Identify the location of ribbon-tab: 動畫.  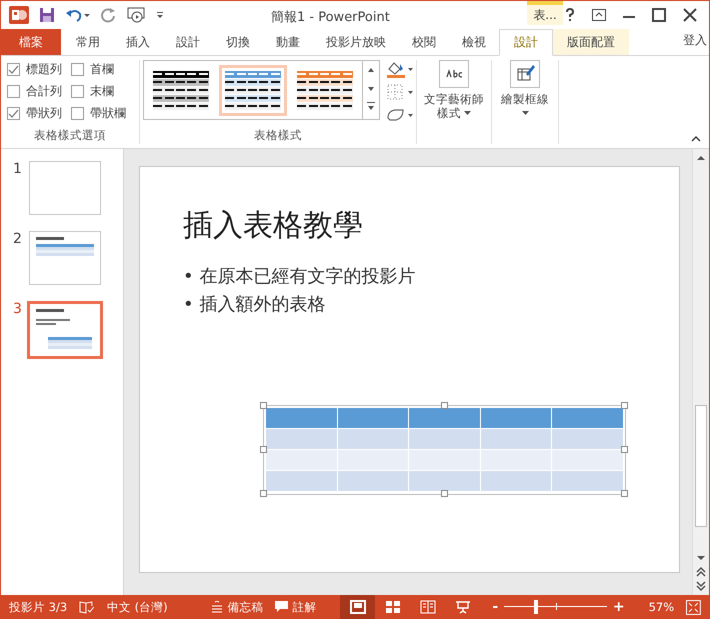
(288, 42).